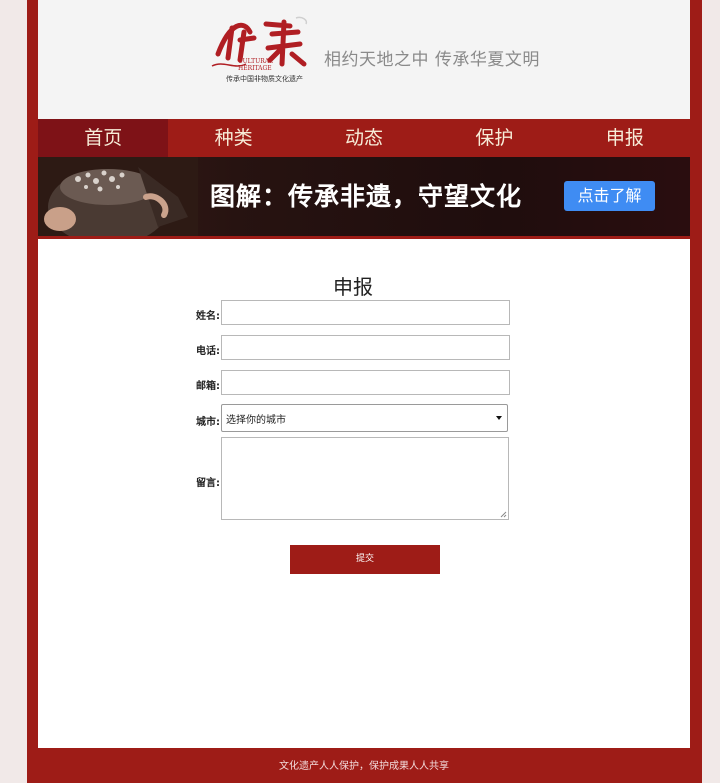  I want to click on site-slogan: 相约天地之中 传承华夏文明, so click(432, 60).